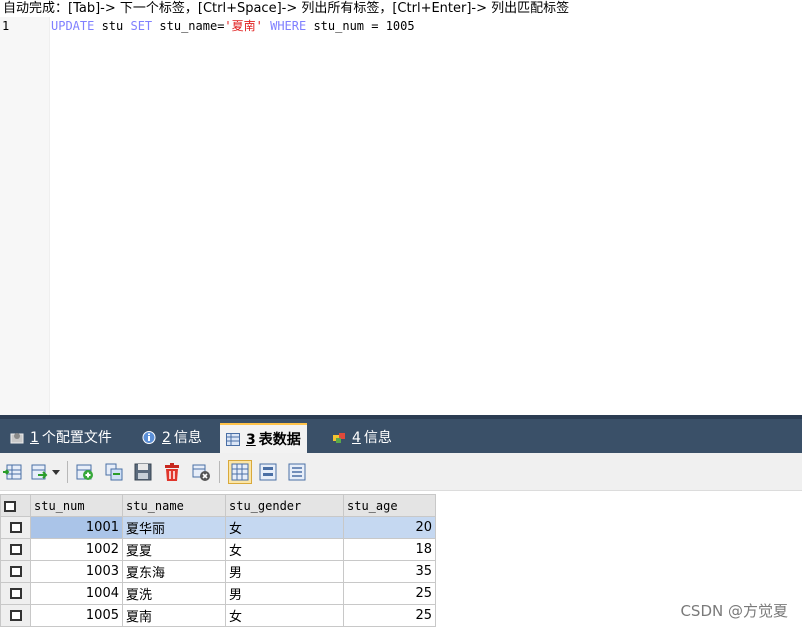  Describe the element at coordinates (243, 26) in the screenshot. I see `string-literal: '夏南'` at that location.